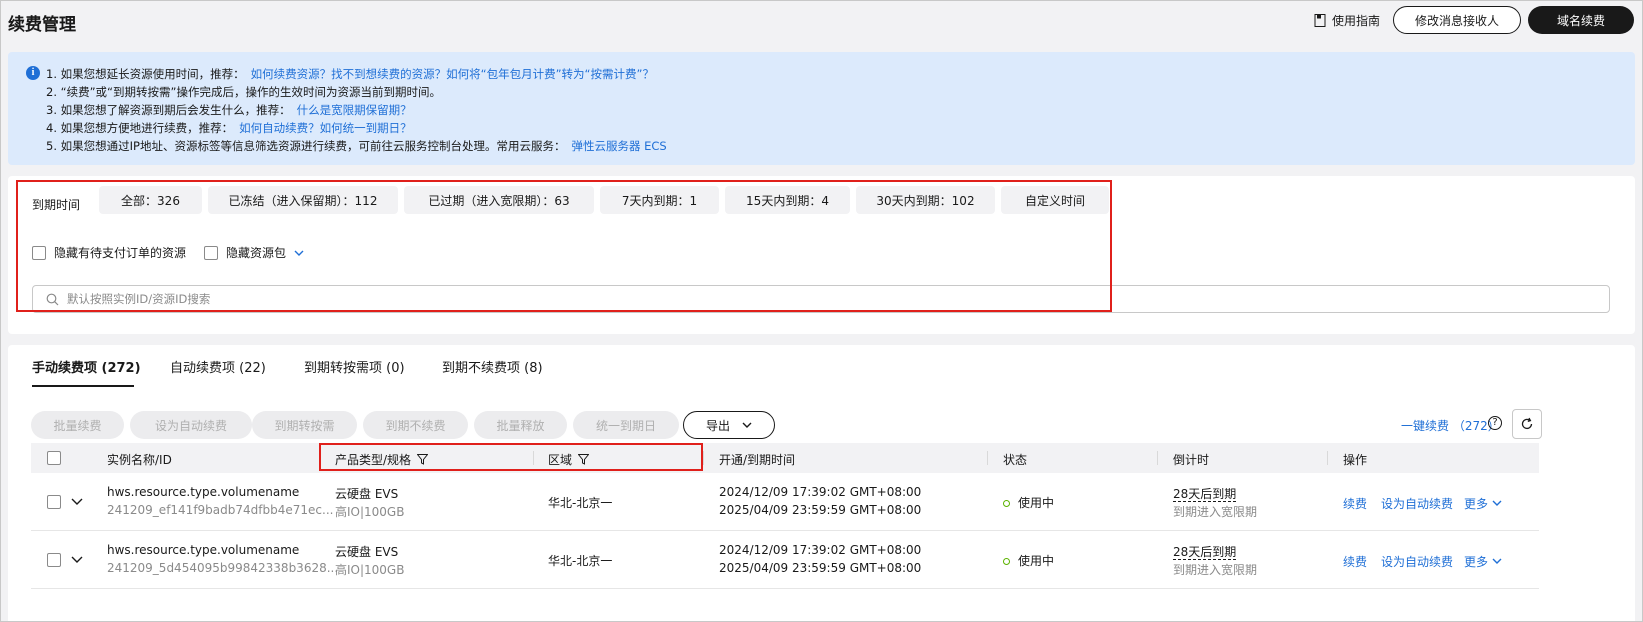 The width and height of the screenshot is (1643, 622). Describe the element at coordinates (120, 253) in the screenshot. I see `hide-pending-label: 隐藏有待支付订单的资源` at that location.